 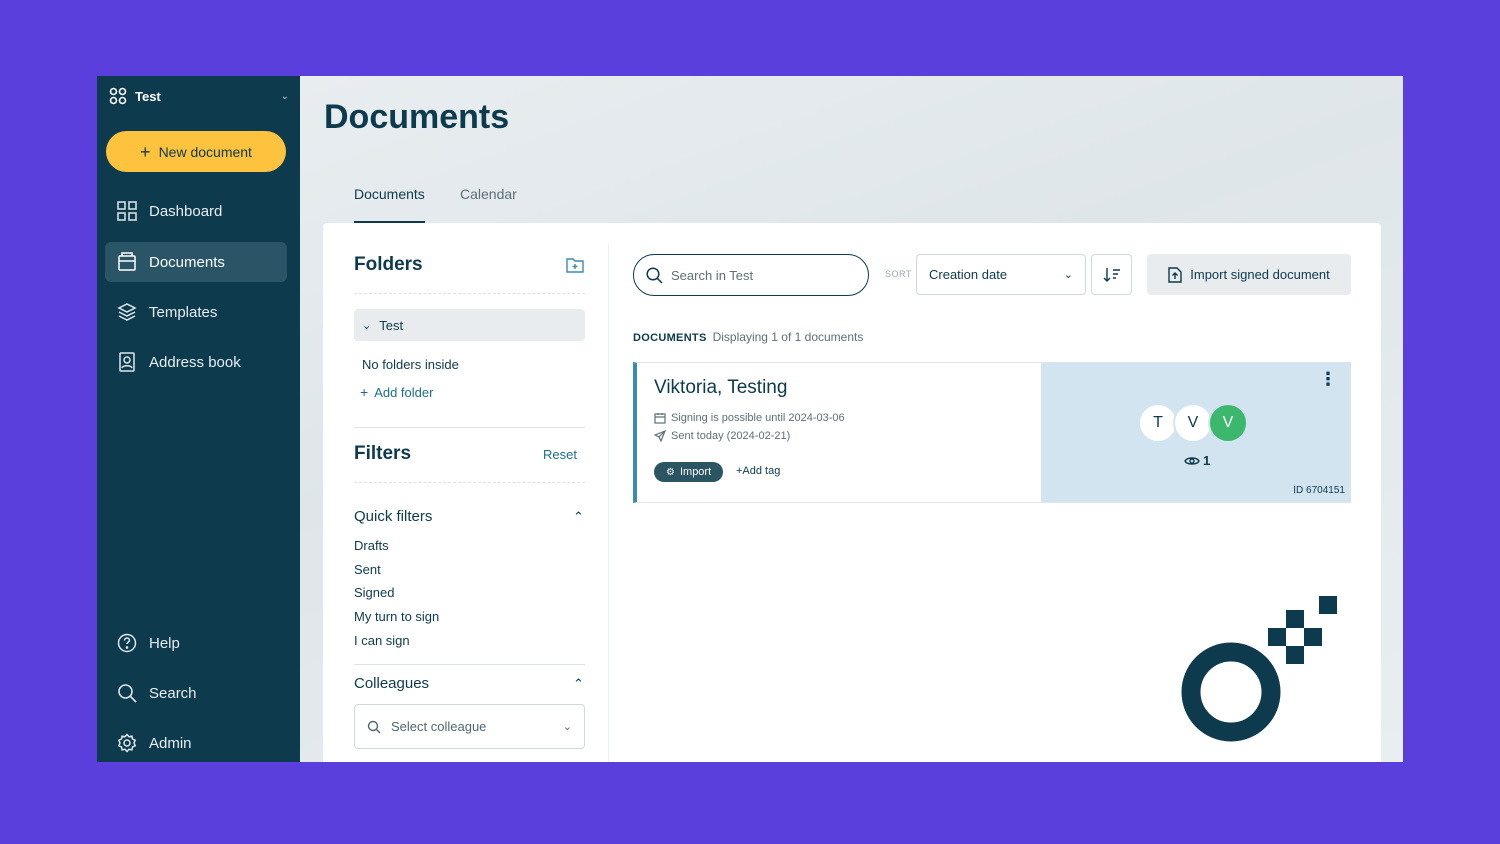 I want to click on eye-icon, so click(x=1192, y=460).